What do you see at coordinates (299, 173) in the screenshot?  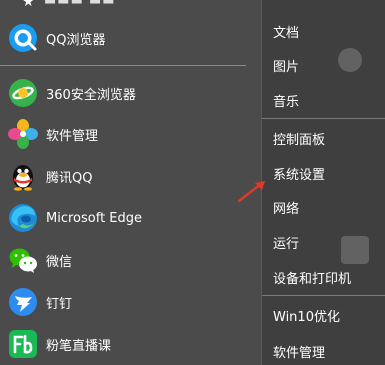 I see `right-item-system-settings: 系统设置` at bounding box center [299, 173].